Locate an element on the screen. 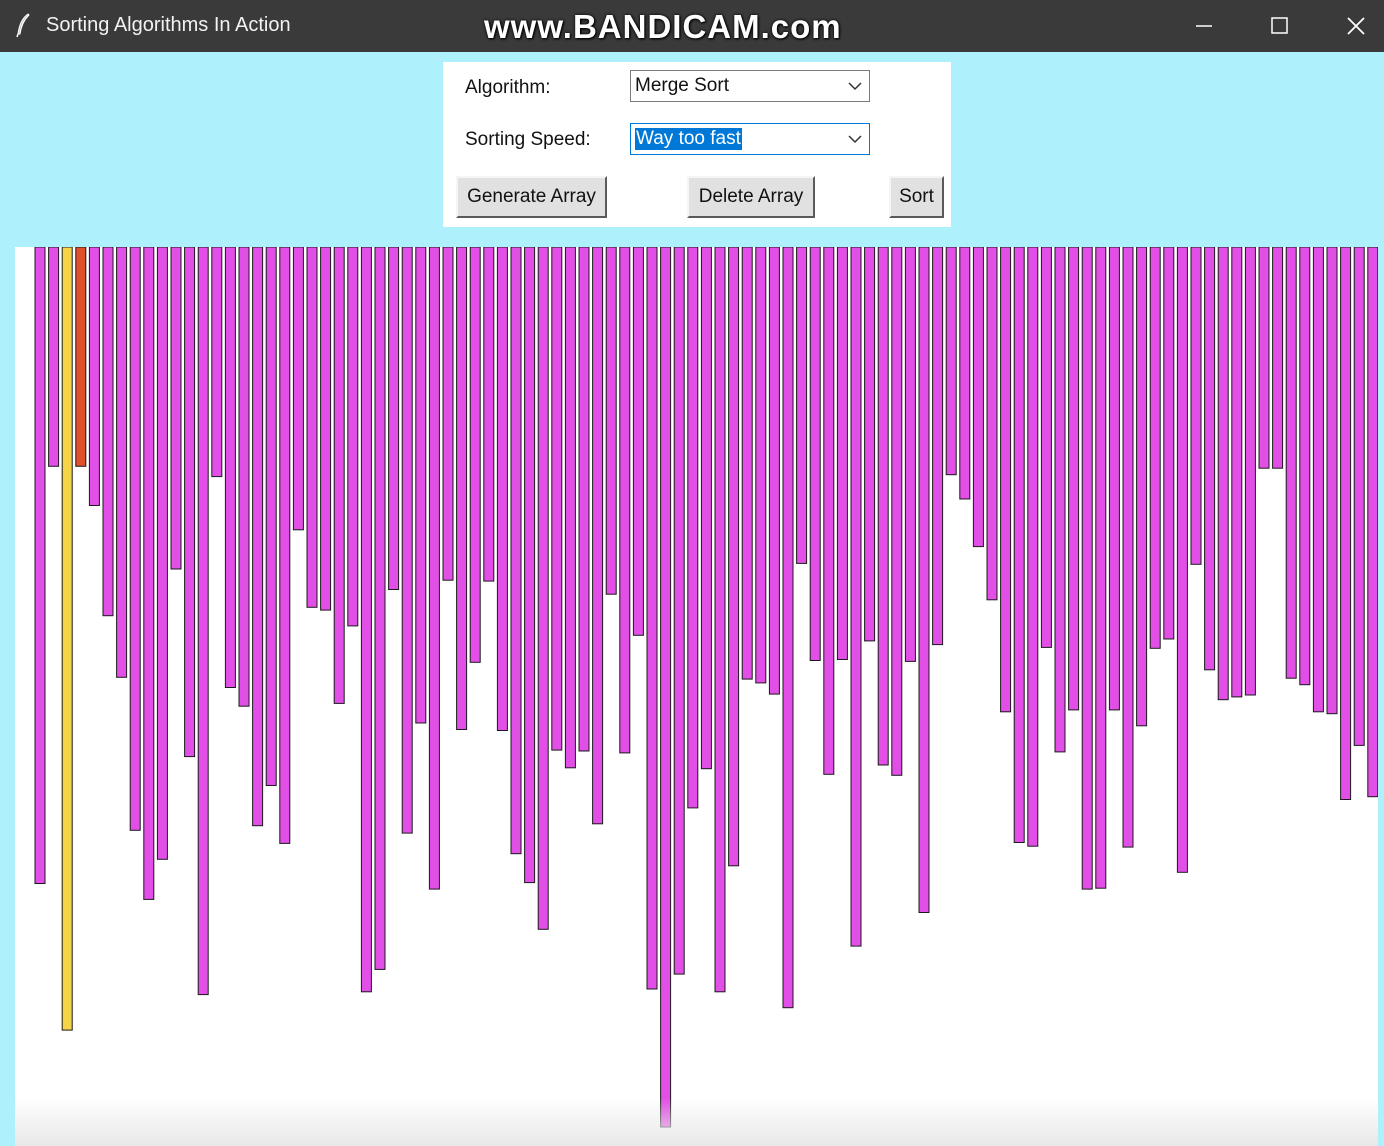  maximize-icon is located at coordinates (1279, 25).